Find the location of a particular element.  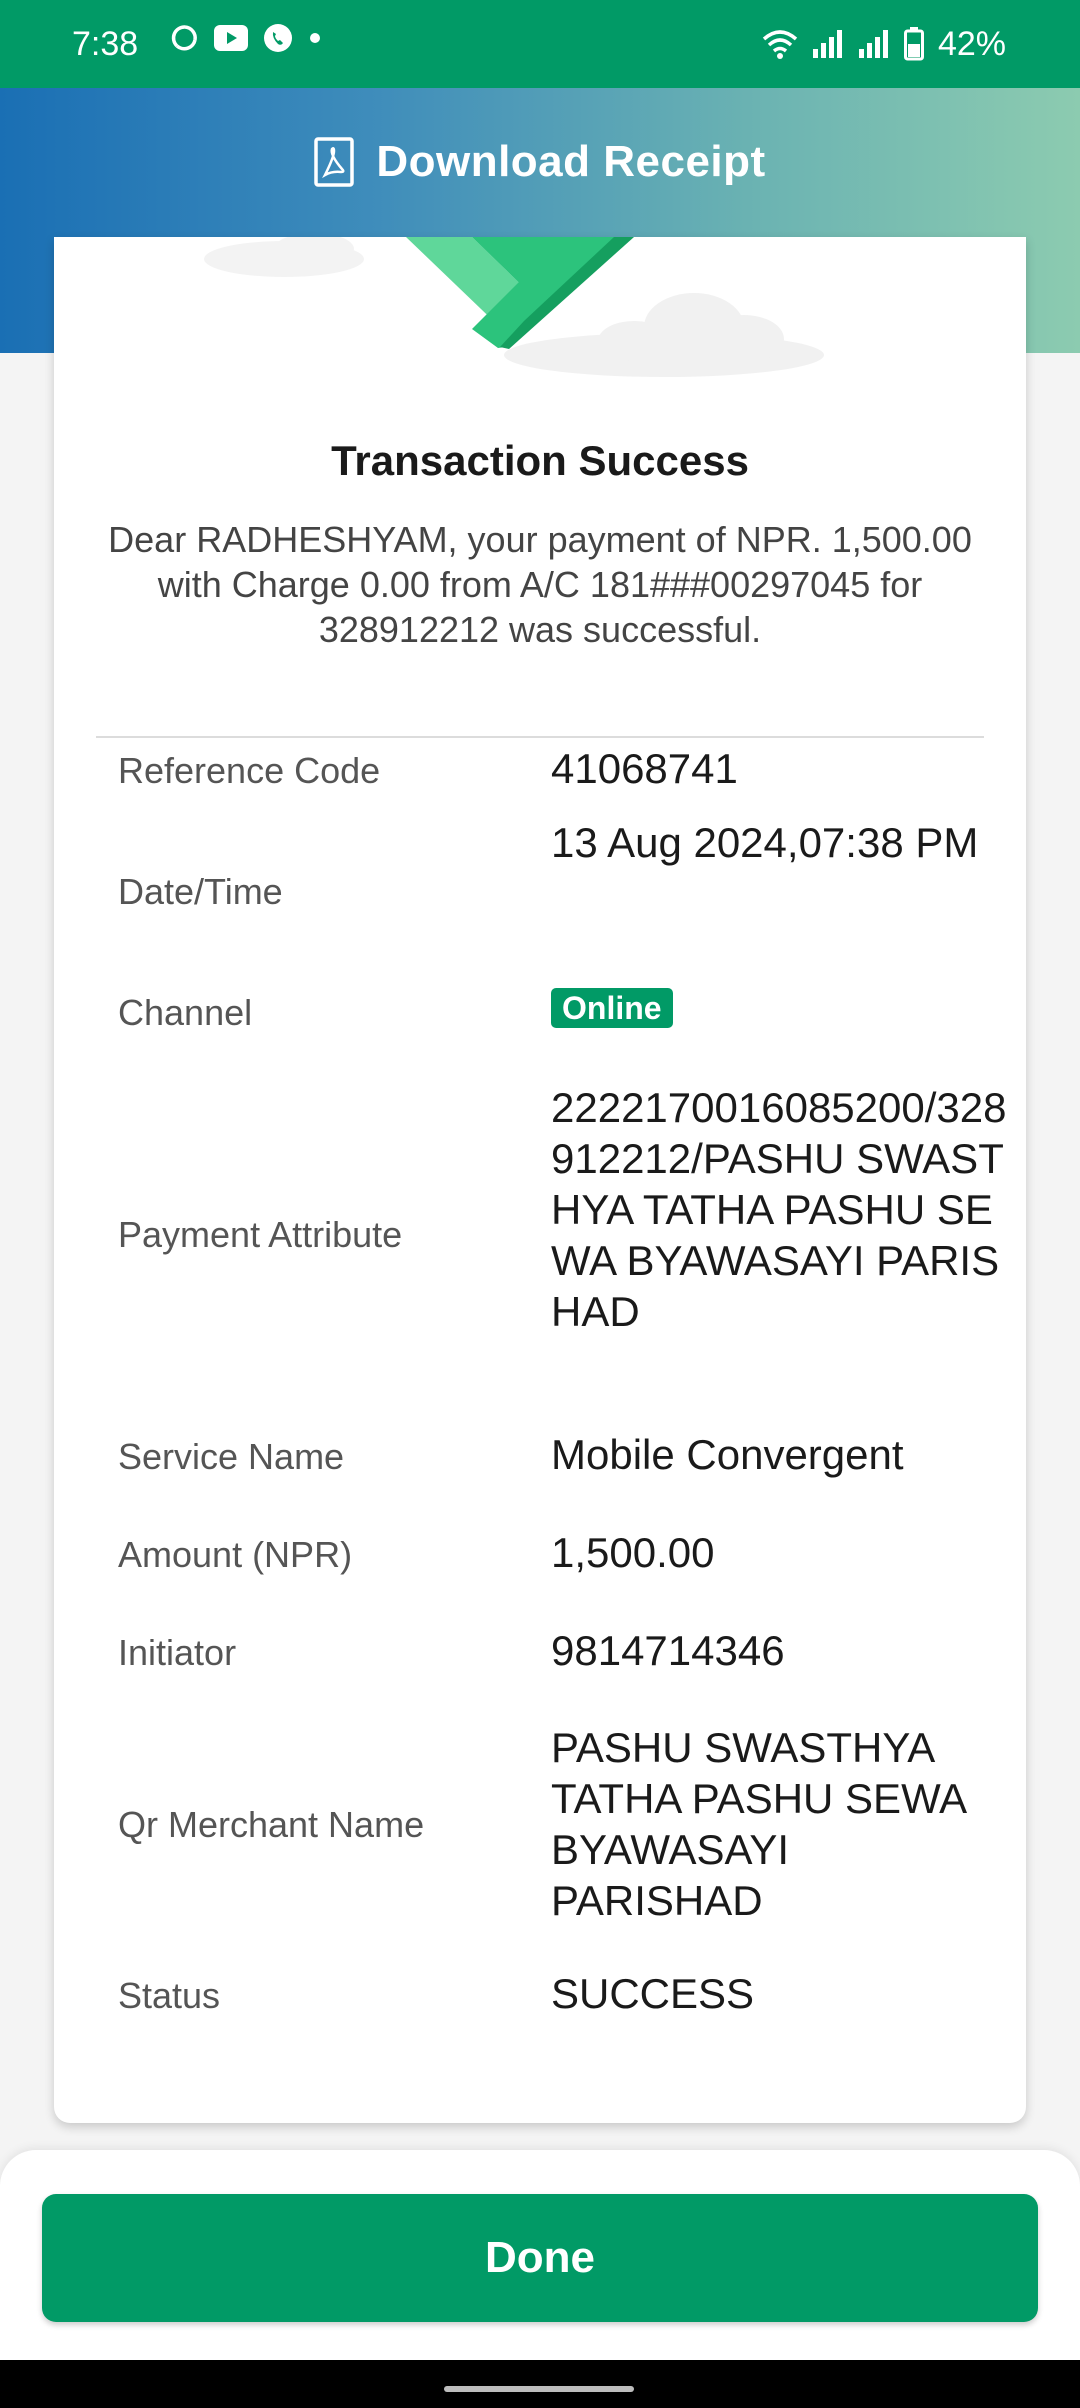

detail-label: Payment Attribute is located at coordinates (260, 1234).